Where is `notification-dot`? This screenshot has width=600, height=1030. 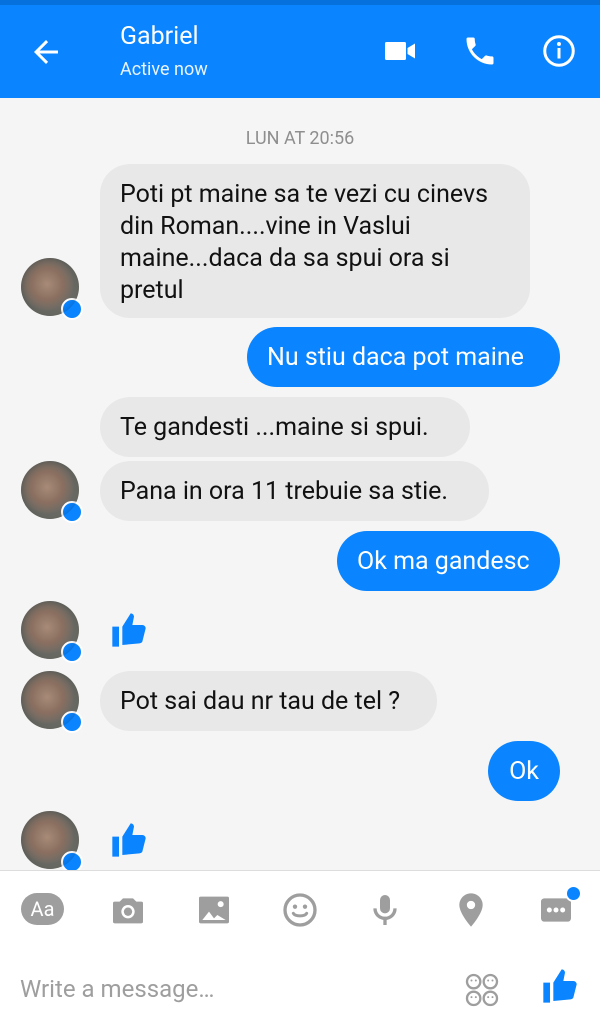 notification-dot is located at coordinates (573, 893).